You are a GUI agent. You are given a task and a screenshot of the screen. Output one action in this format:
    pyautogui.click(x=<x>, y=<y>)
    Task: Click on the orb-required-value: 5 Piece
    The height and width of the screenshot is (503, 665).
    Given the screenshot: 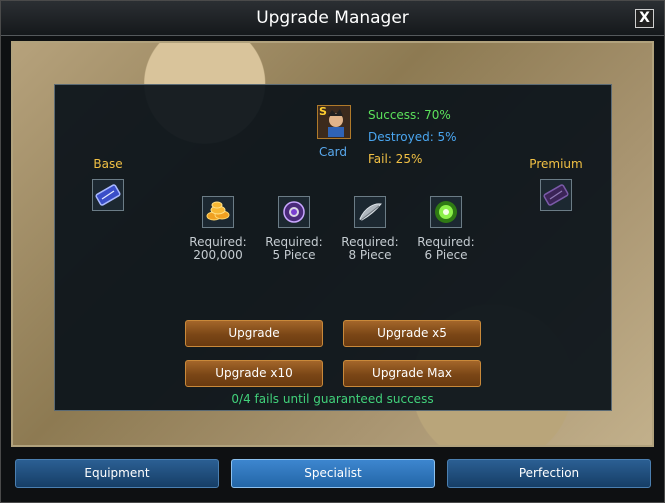 What is the action you would take?
    pyautogui.click(x=294, y=255)
    